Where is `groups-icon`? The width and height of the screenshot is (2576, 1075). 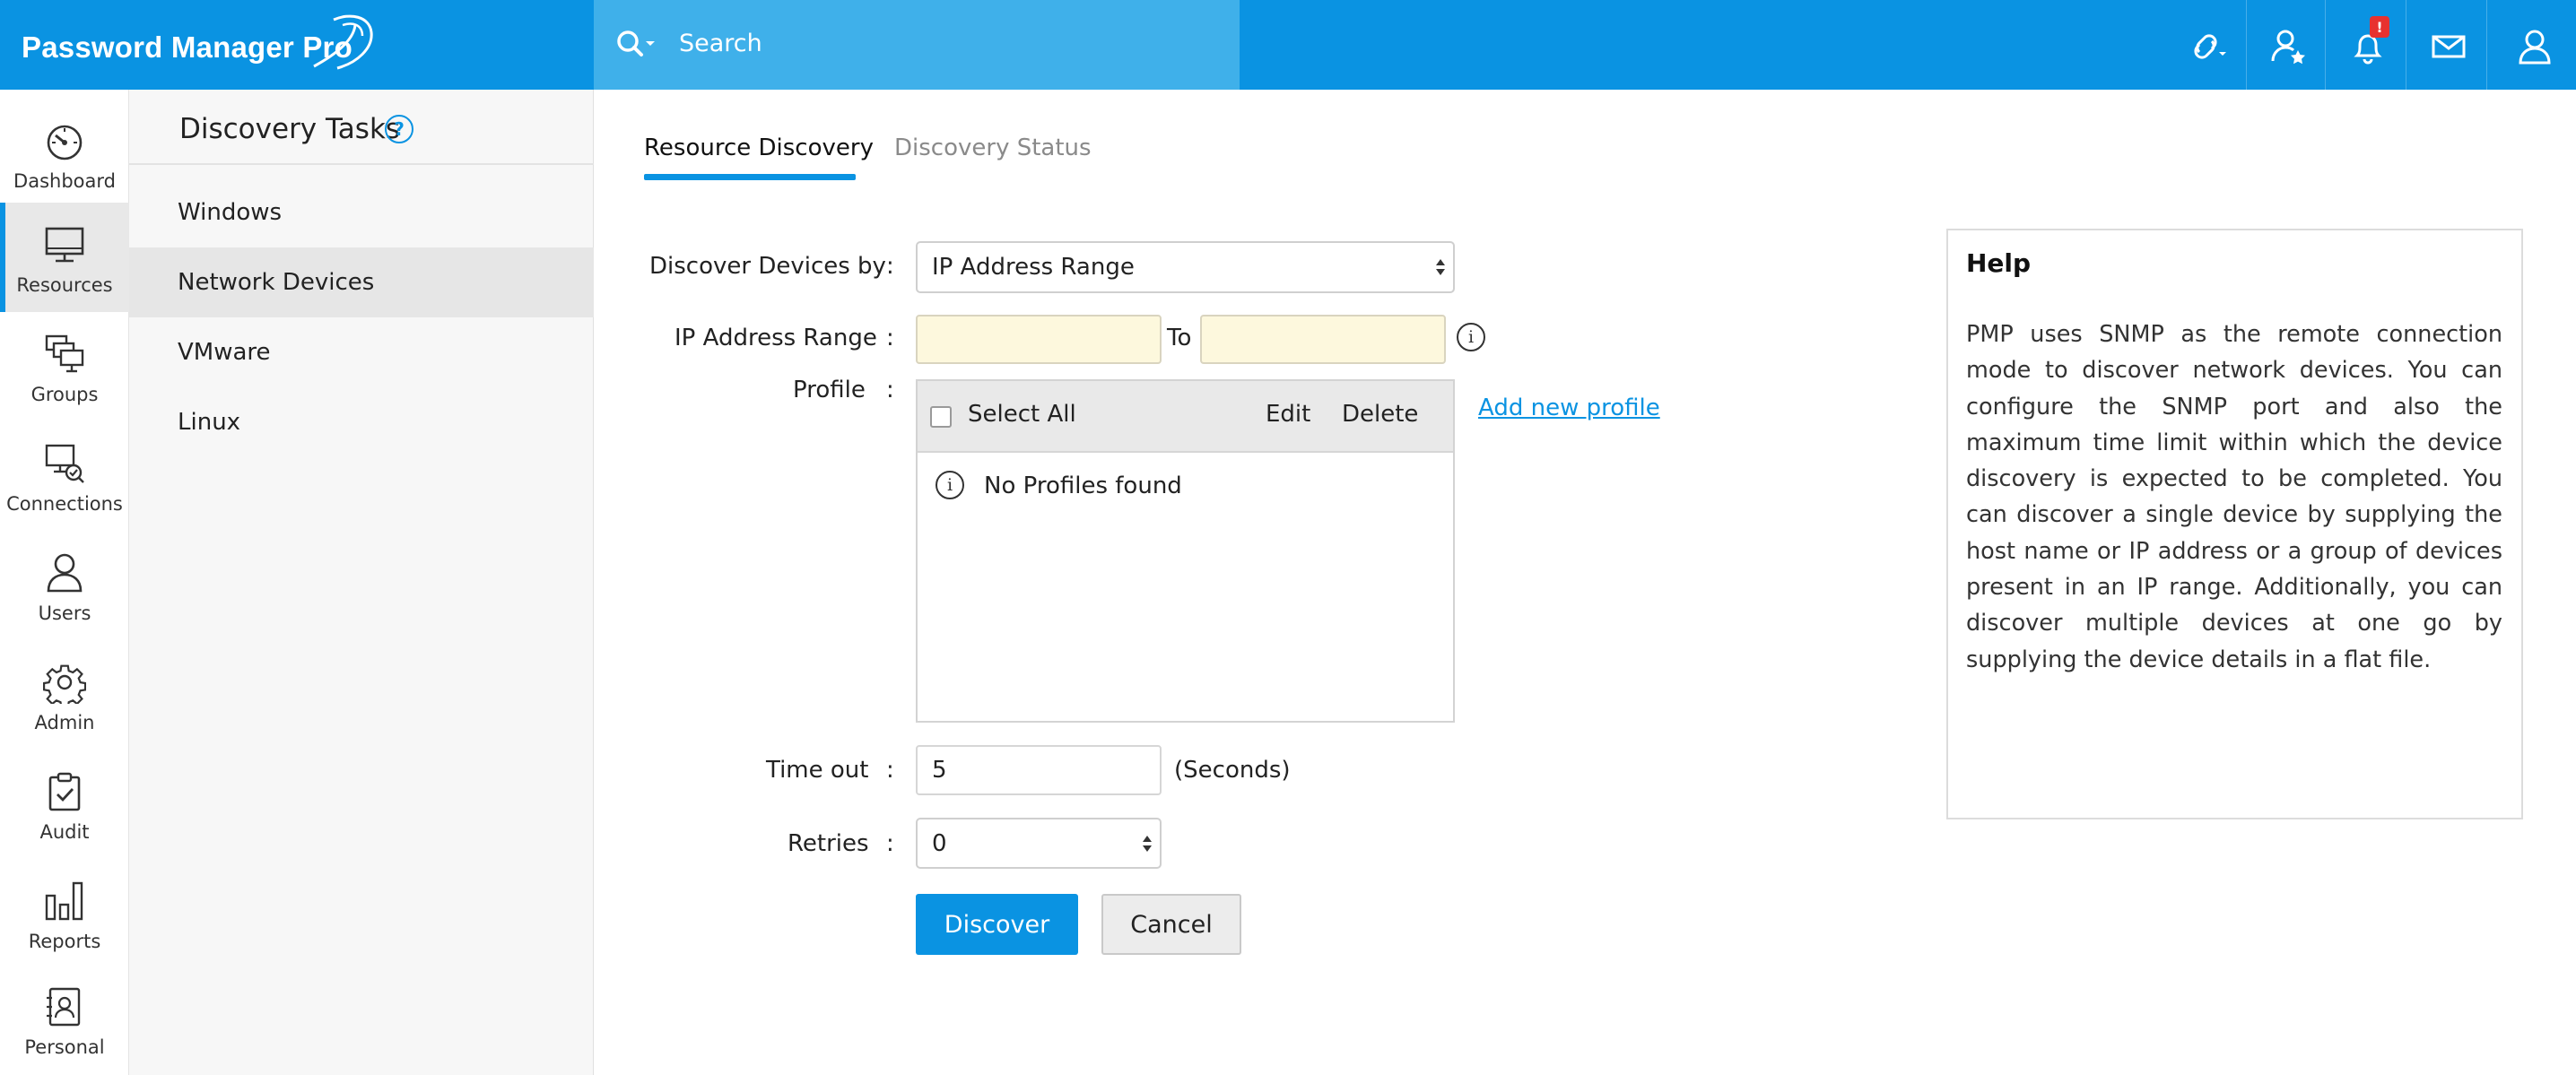
groups-icon is located at coordinates (64, 355).